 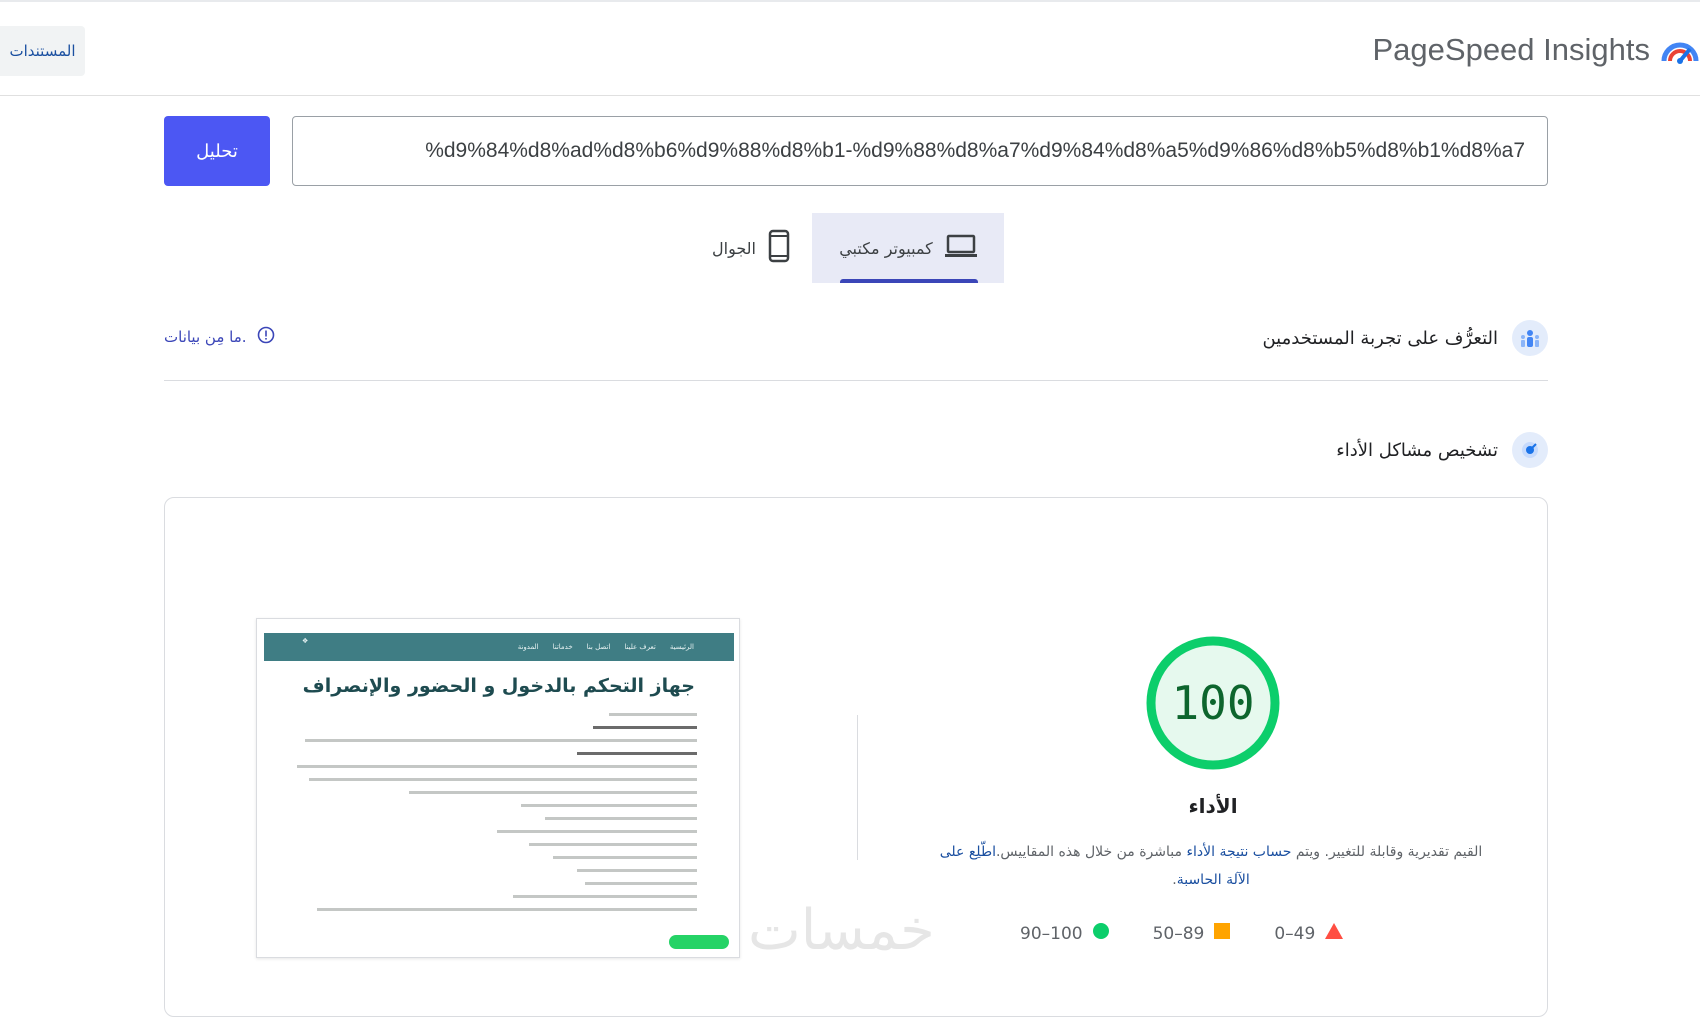 I want to click on thumbnail-nav-item: اتصل بنا, so click(x=599, y=647).